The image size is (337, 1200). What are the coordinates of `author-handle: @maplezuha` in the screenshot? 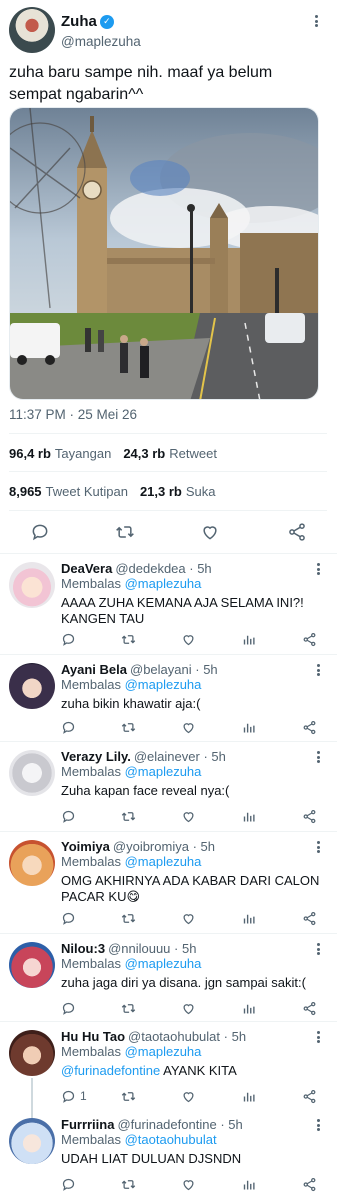 It's located at (101, 41).